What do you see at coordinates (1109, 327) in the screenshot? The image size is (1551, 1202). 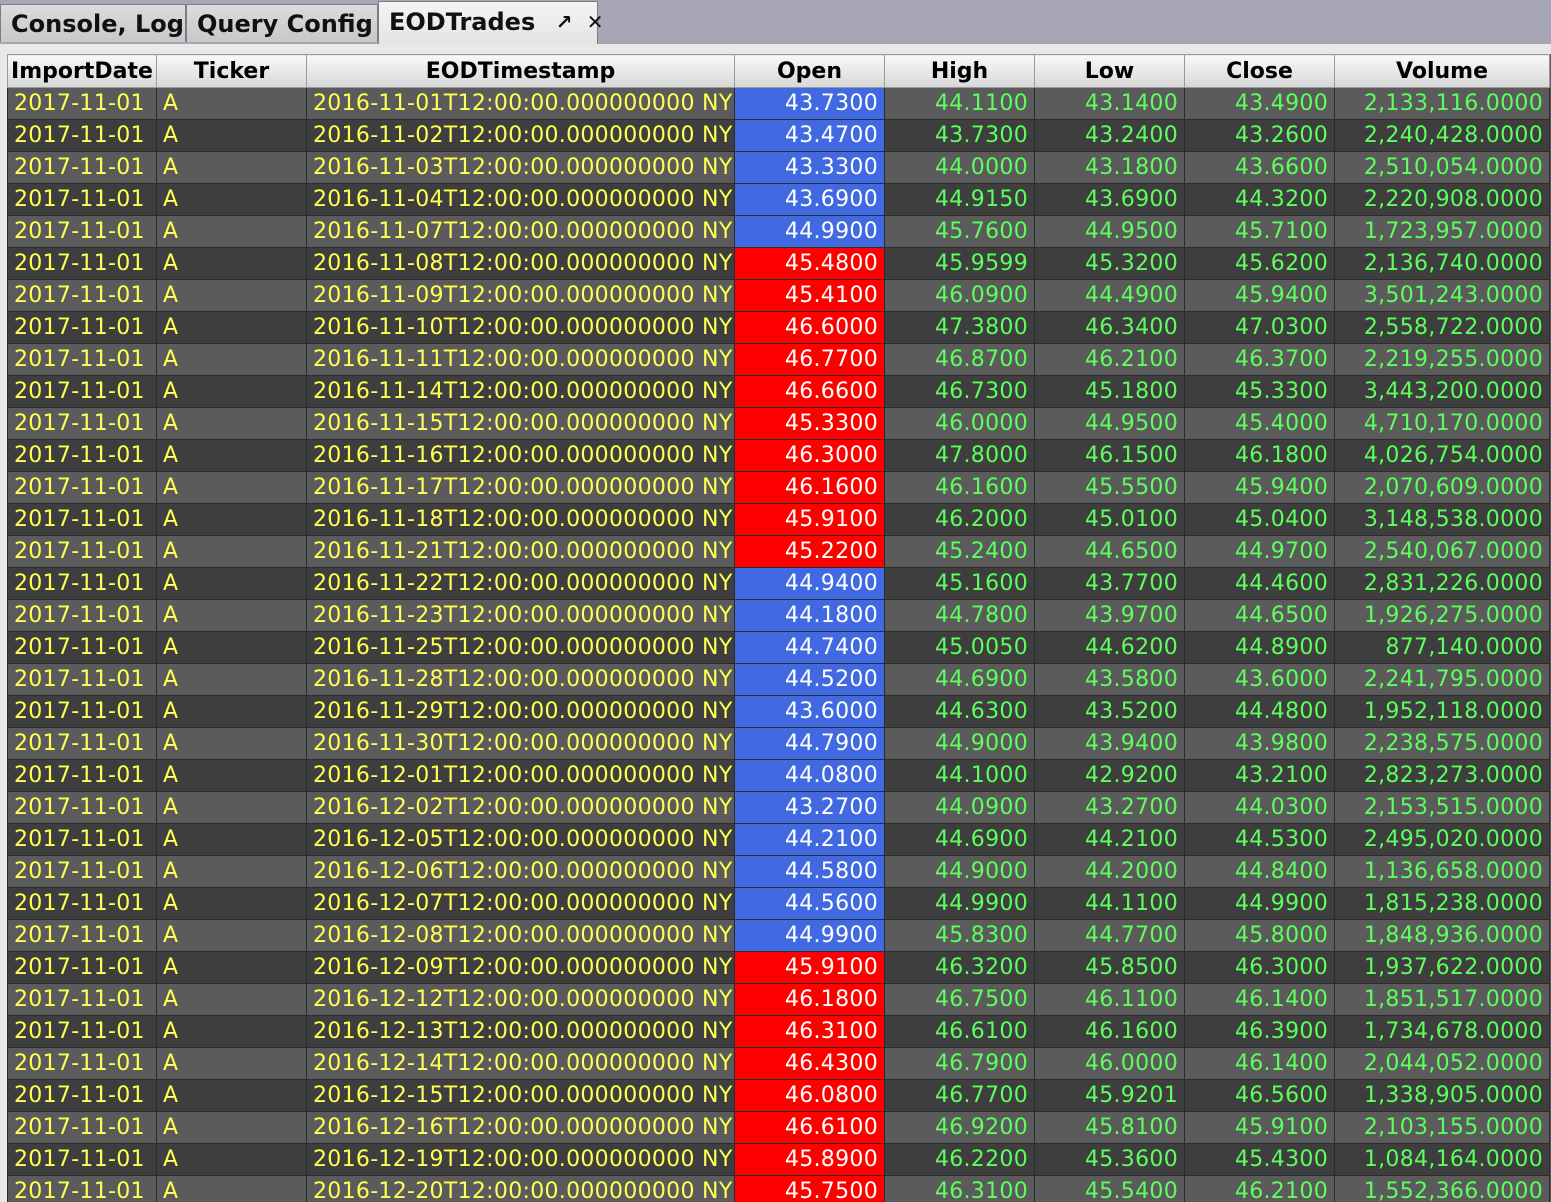 I see `cell-low: 46.3400` at bounding box center [1109, 327].